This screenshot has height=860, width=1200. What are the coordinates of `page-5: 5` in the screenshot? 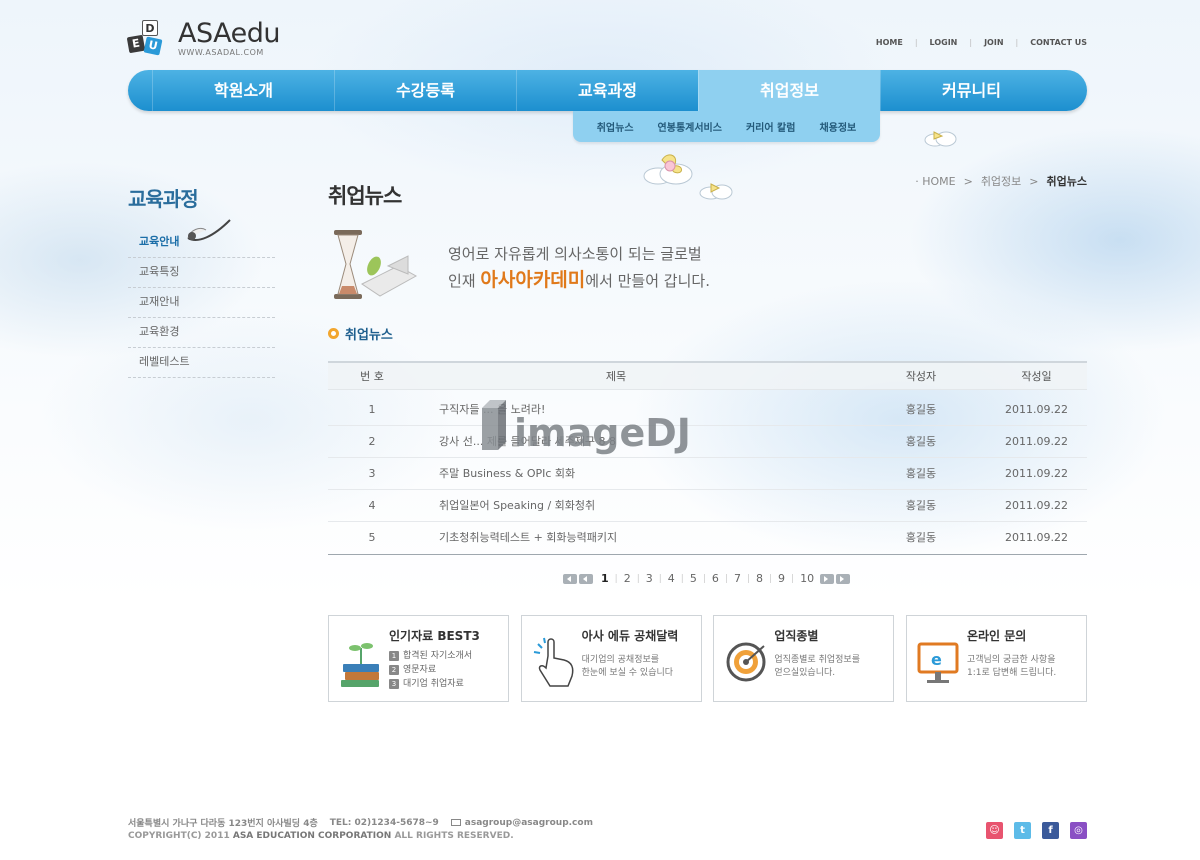 It's located at (693, 578).